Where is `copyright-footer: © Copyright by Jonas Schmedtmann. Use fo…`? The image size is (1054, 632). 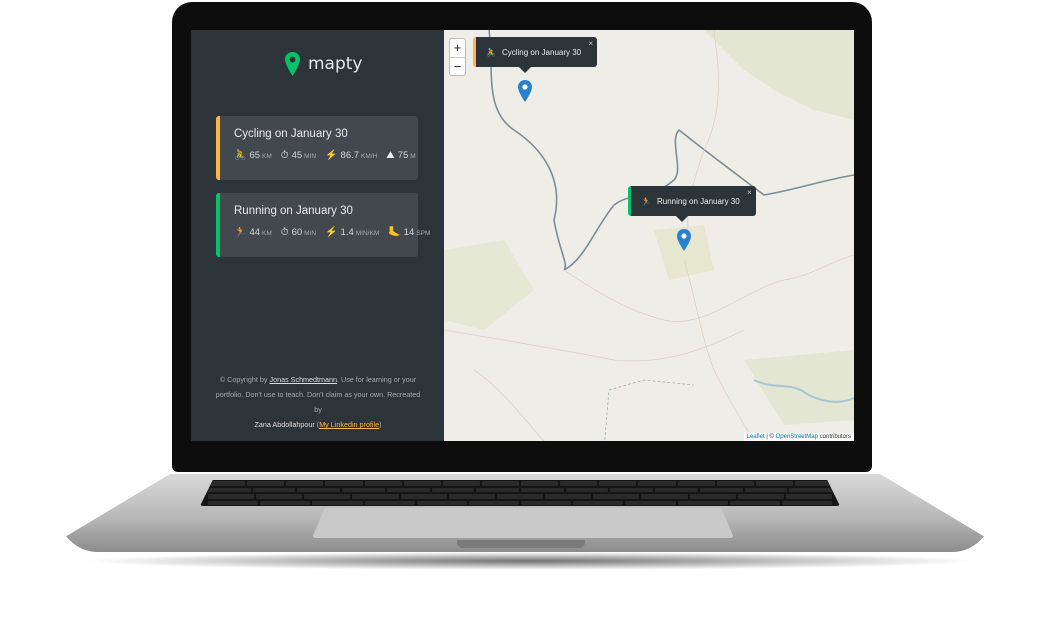 copyright-footer: © Copyright by Jonas Schmedtmann. Use fo… is located at coordinates (318, 402).